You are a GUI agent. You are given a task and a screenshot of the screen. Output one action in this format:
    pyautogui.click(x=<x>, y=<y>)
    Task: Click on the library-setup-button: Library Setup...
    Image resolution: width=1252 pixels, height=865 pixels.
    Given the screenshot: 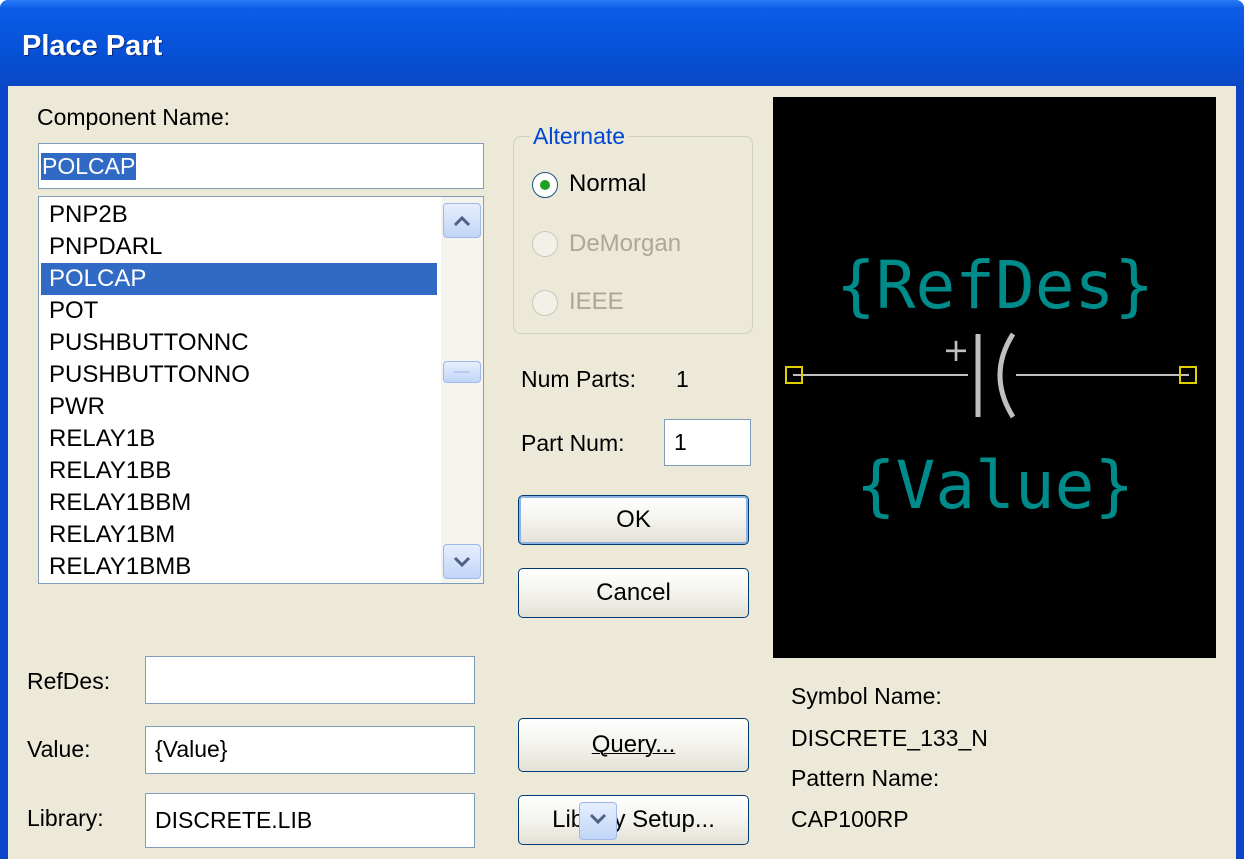 What is the action you would take?
    pyautogui.click(x=633, y=820)
    